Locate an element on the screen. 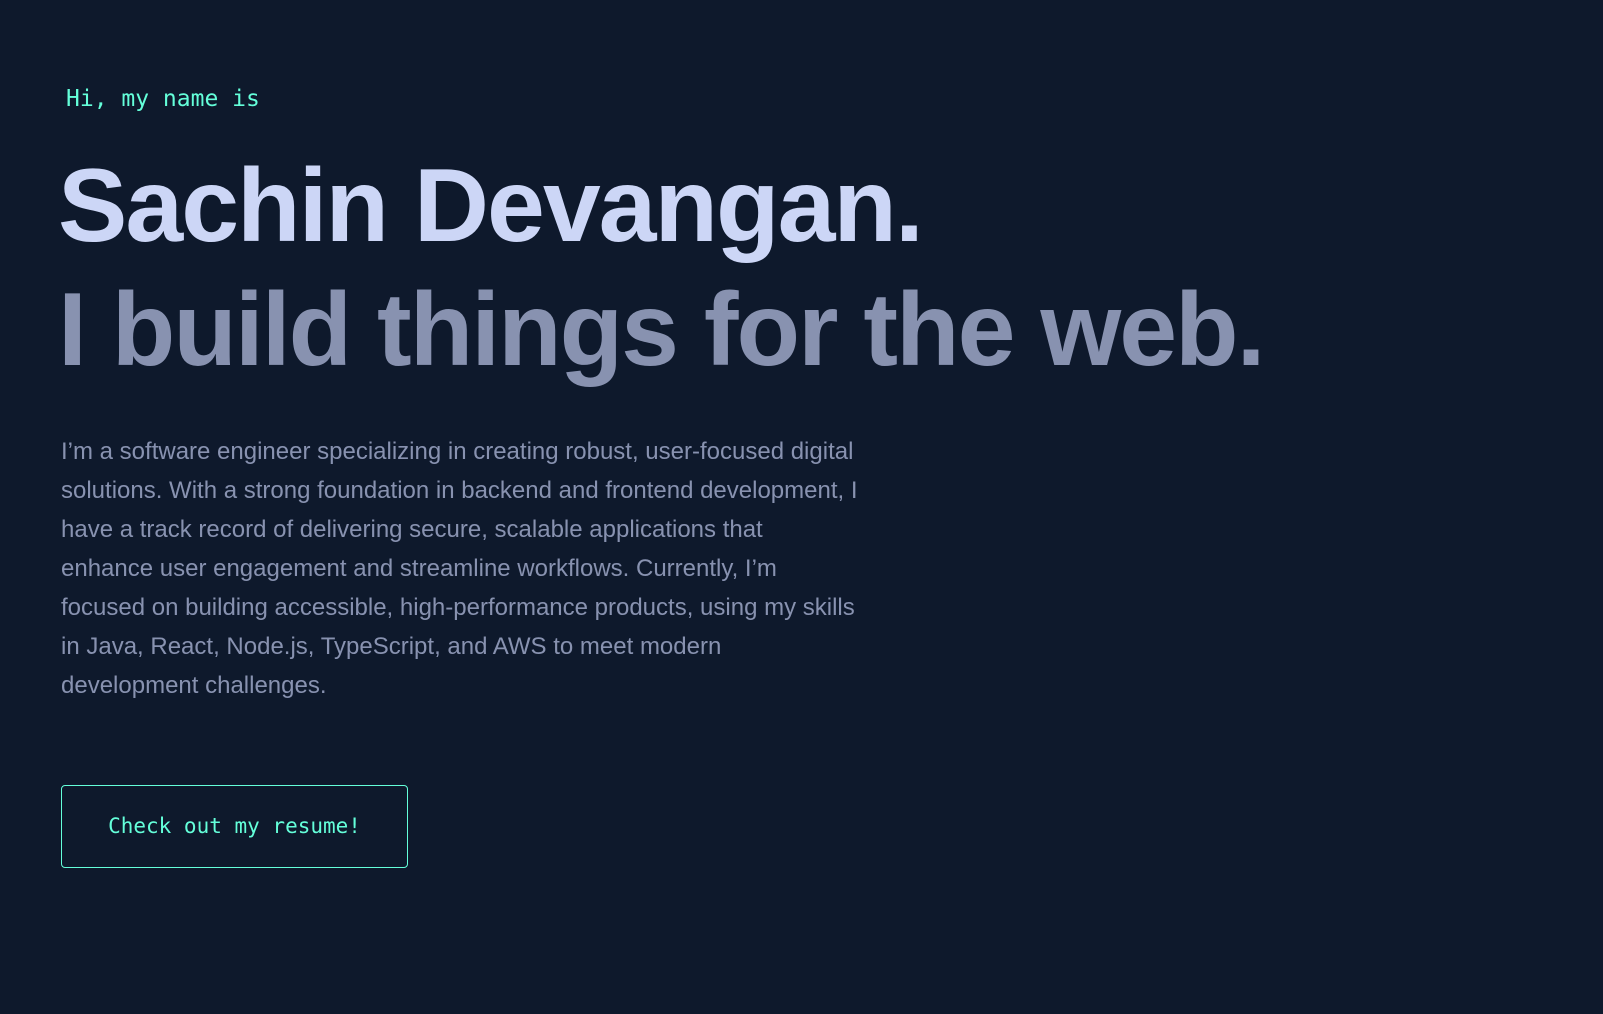 This screenshot has height=1014, width=1603. hero-tagline: I build things for the web. is located at coordinates (661, 330).